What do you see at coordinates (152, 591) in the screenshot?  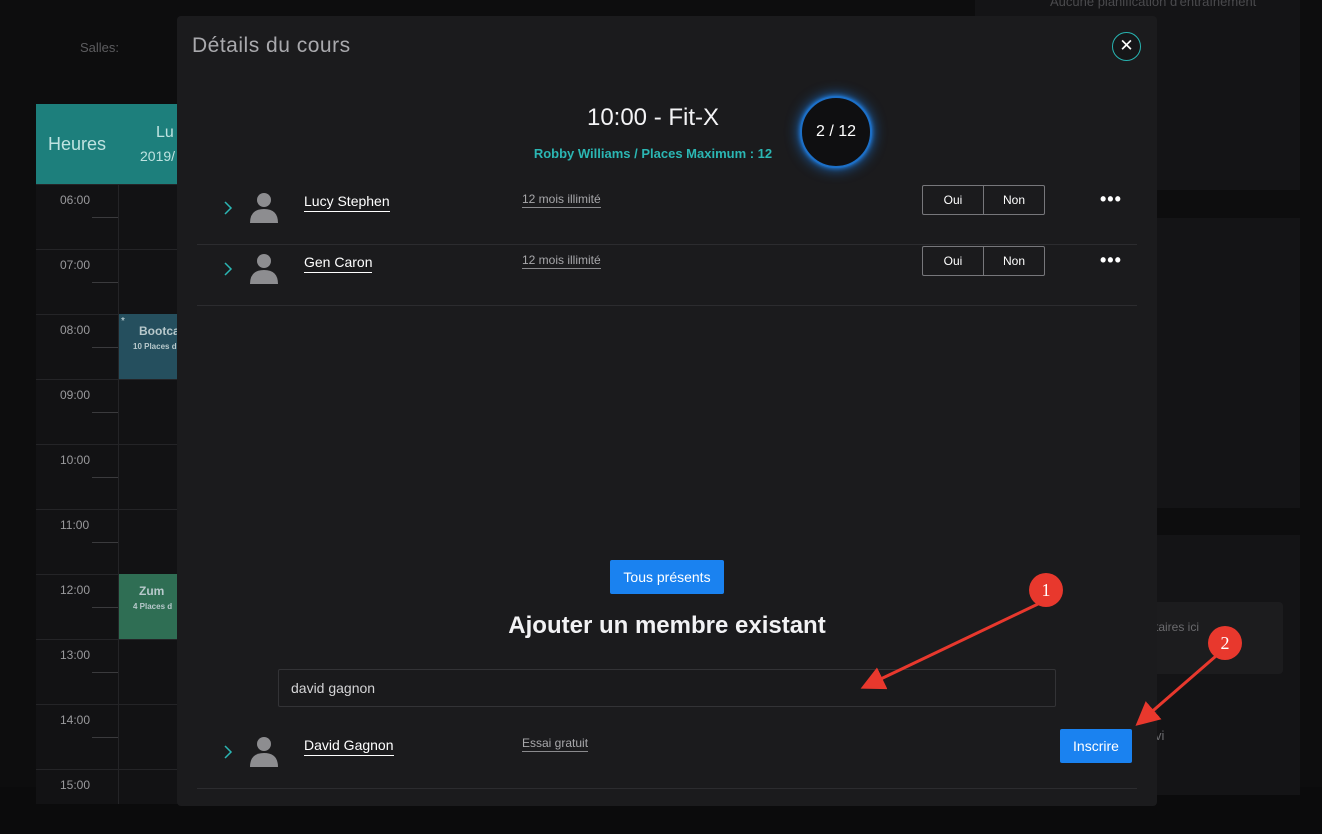 I see `event-title: Zum` at bounding box center [152, 591].